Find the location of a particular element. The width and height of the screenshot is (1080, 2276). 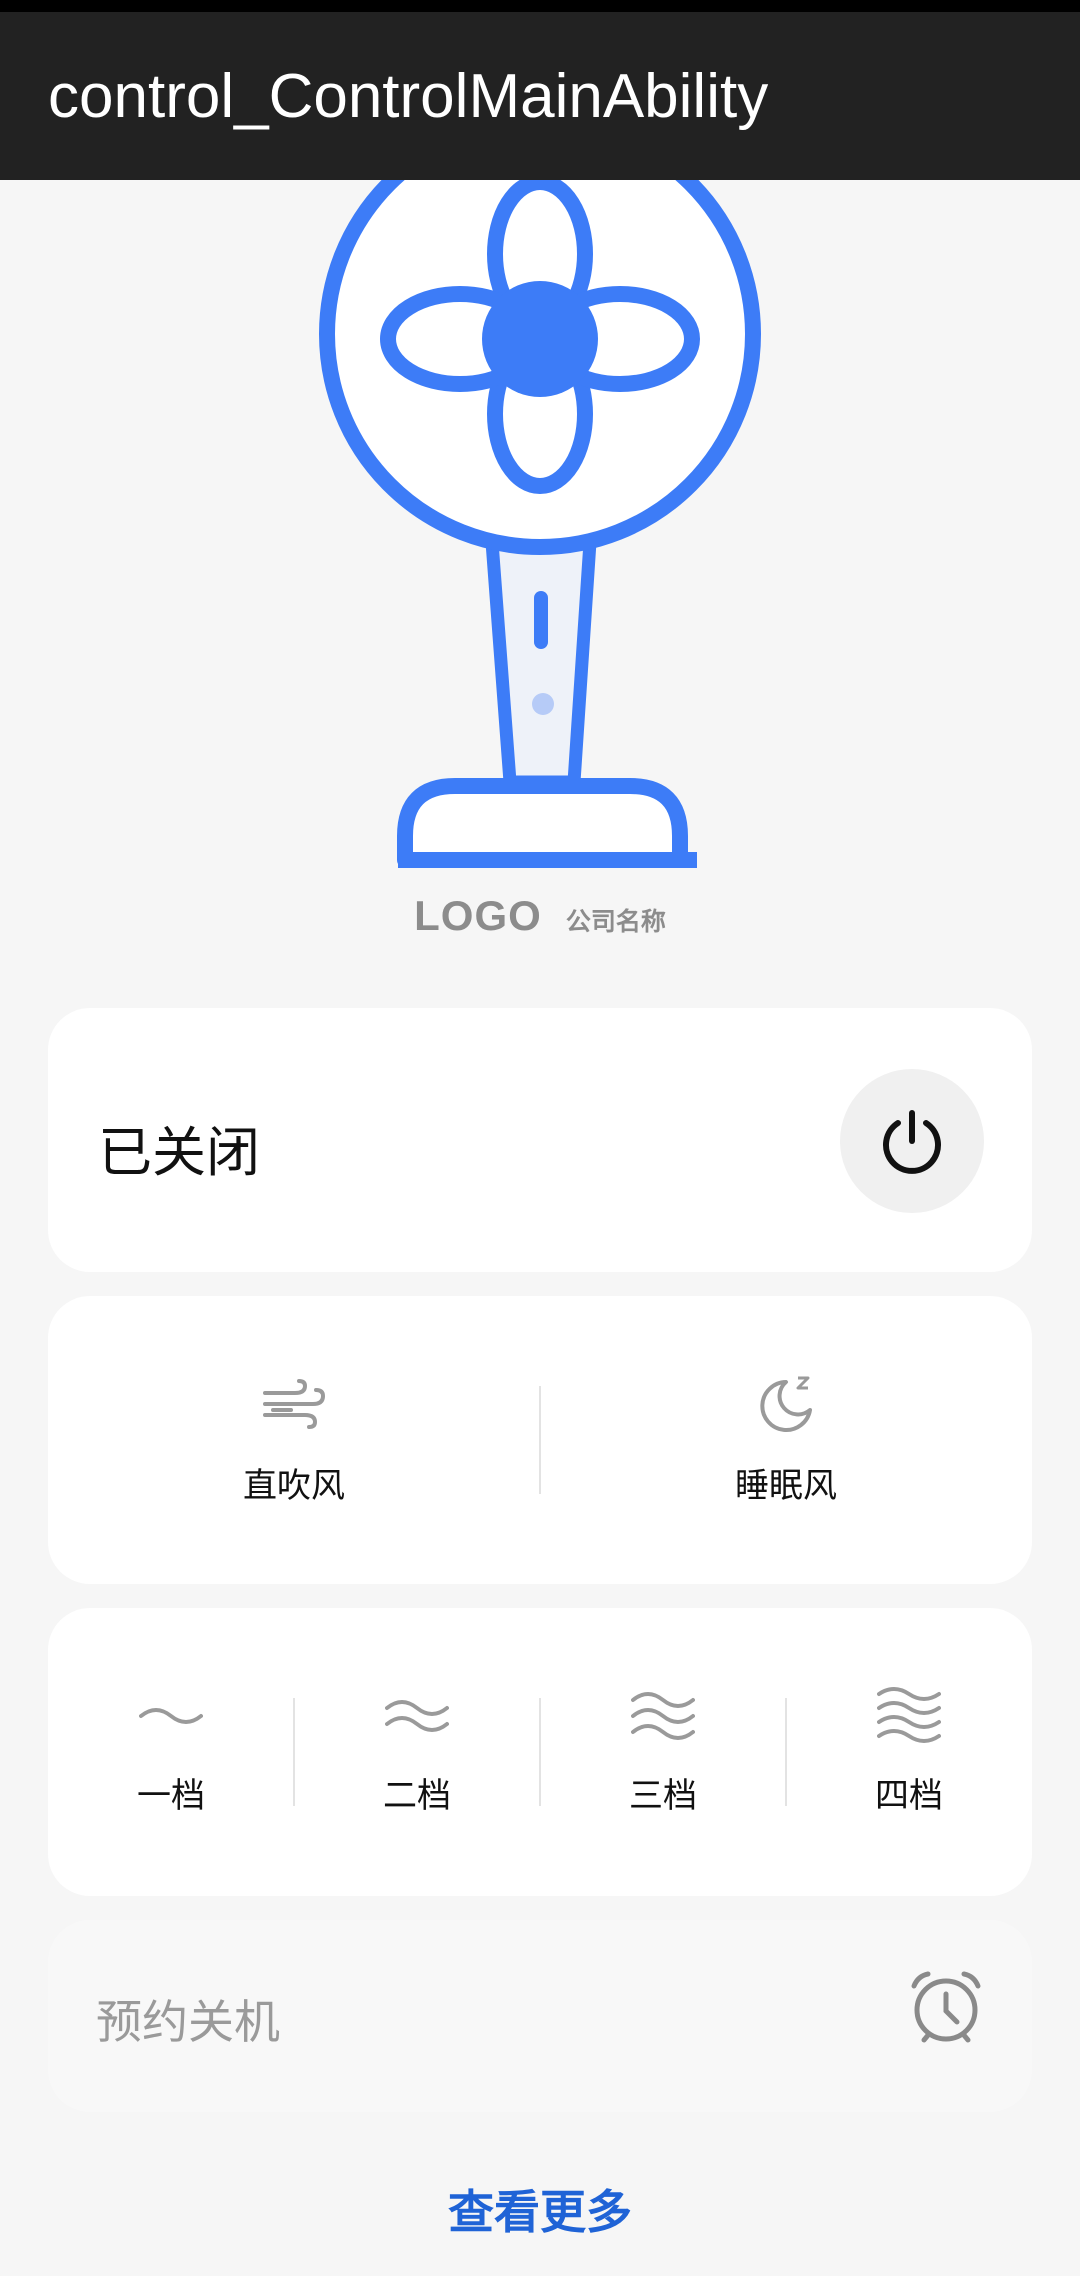

speed-level-1: 一档 is located at coordinates (171, 1752).